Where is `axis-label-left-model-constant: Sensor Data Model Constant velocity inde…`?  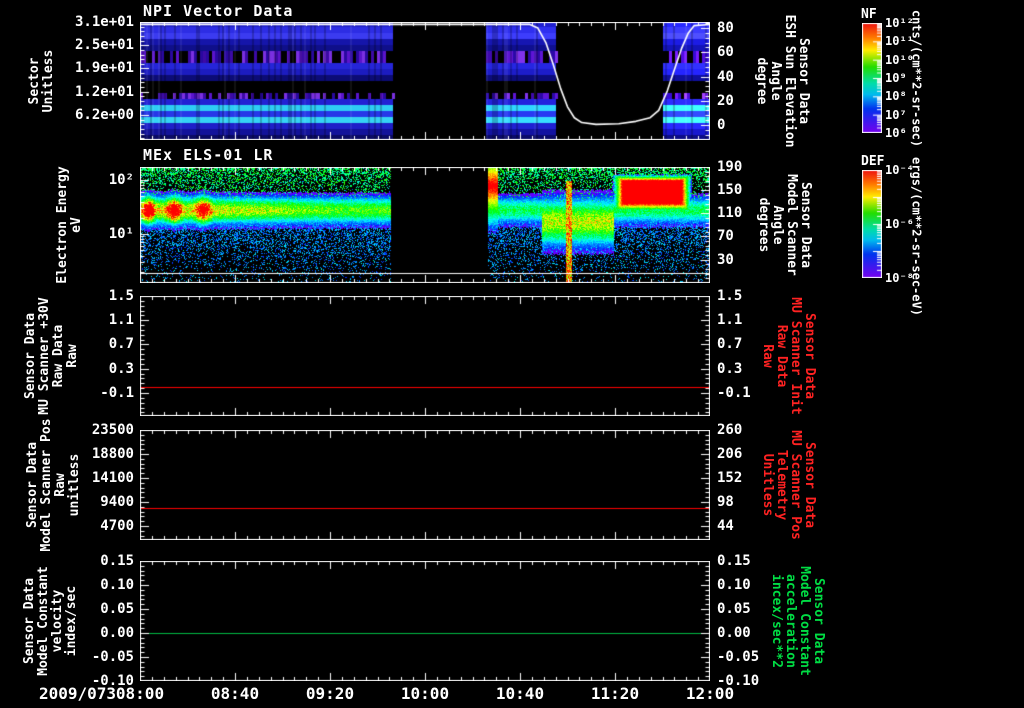
axis-label-left-model-constant: Sensor Data Model Constant velocity inde… is located at coordinates (50, 621).